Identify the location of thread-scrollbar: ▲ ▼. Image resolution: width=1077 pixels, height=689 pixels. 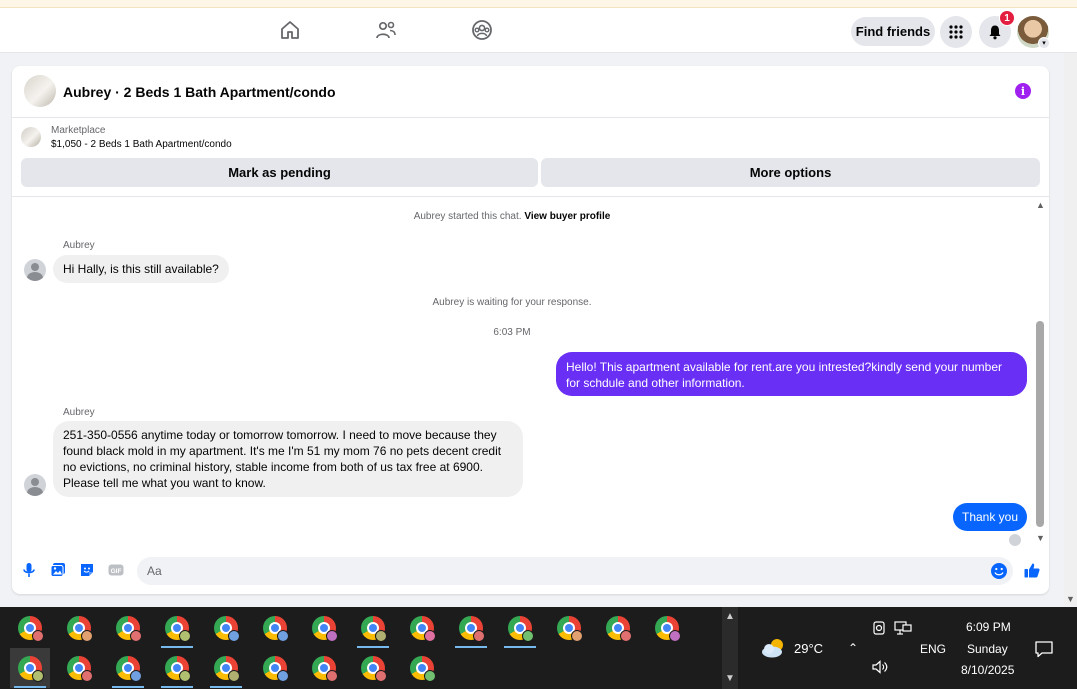
(1041, 372).